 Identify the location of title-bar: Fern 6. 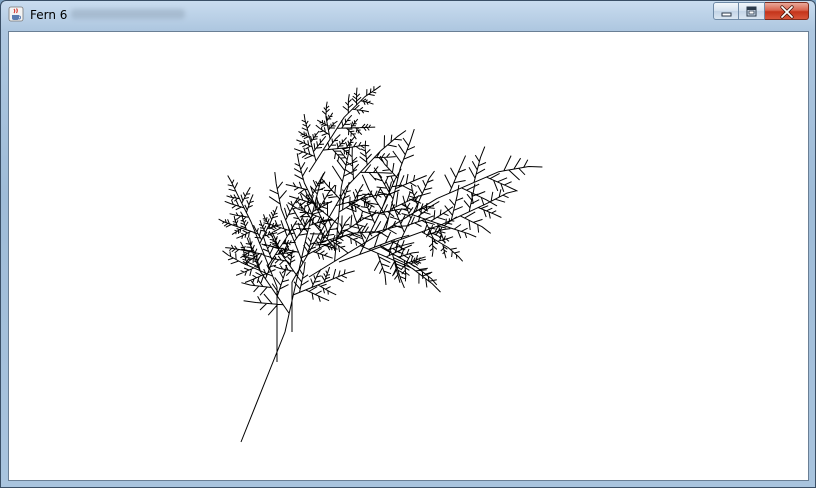
(408, 15).